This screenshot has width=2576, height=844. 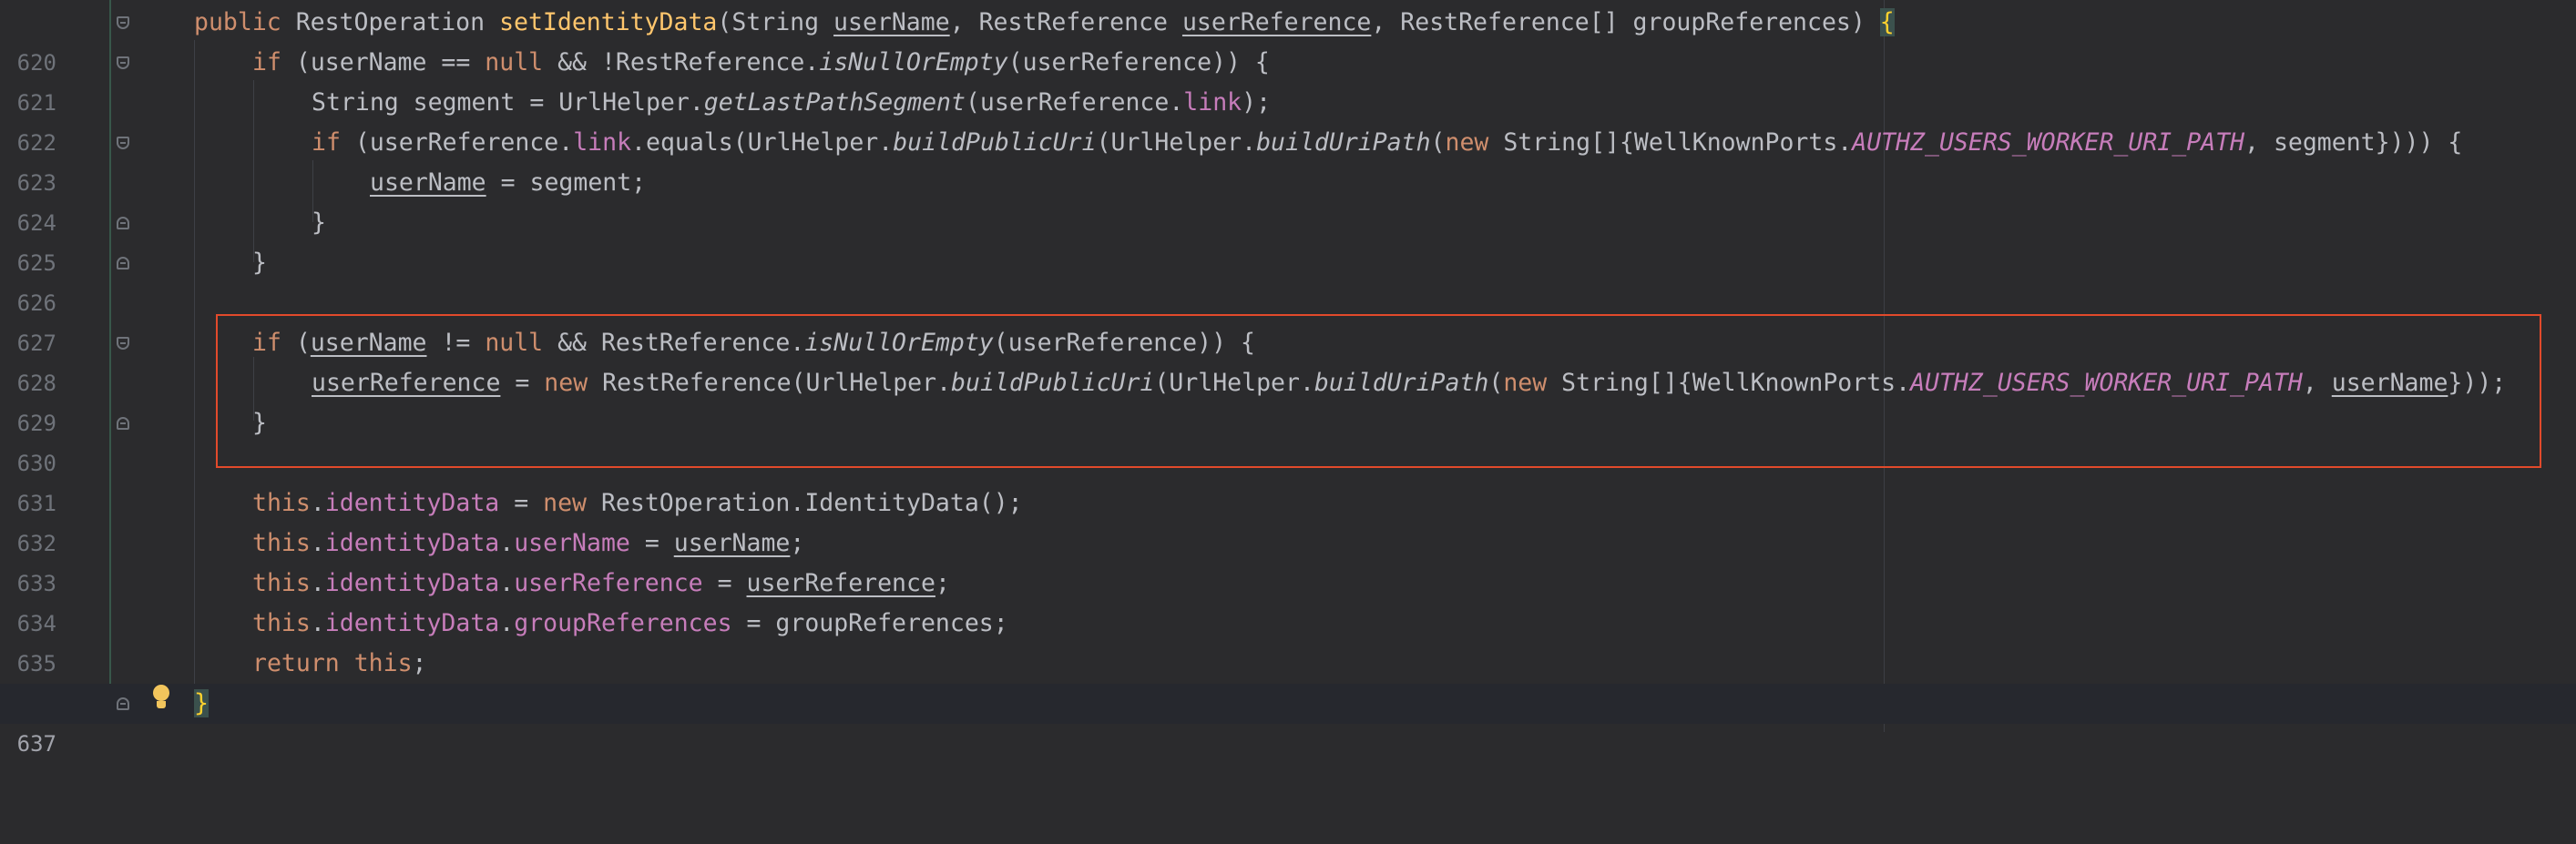 What do you see at coordinates (869, 623) in the screenshot?
I see `code-token: = groupReferences;` at bounding box center [869, 623].